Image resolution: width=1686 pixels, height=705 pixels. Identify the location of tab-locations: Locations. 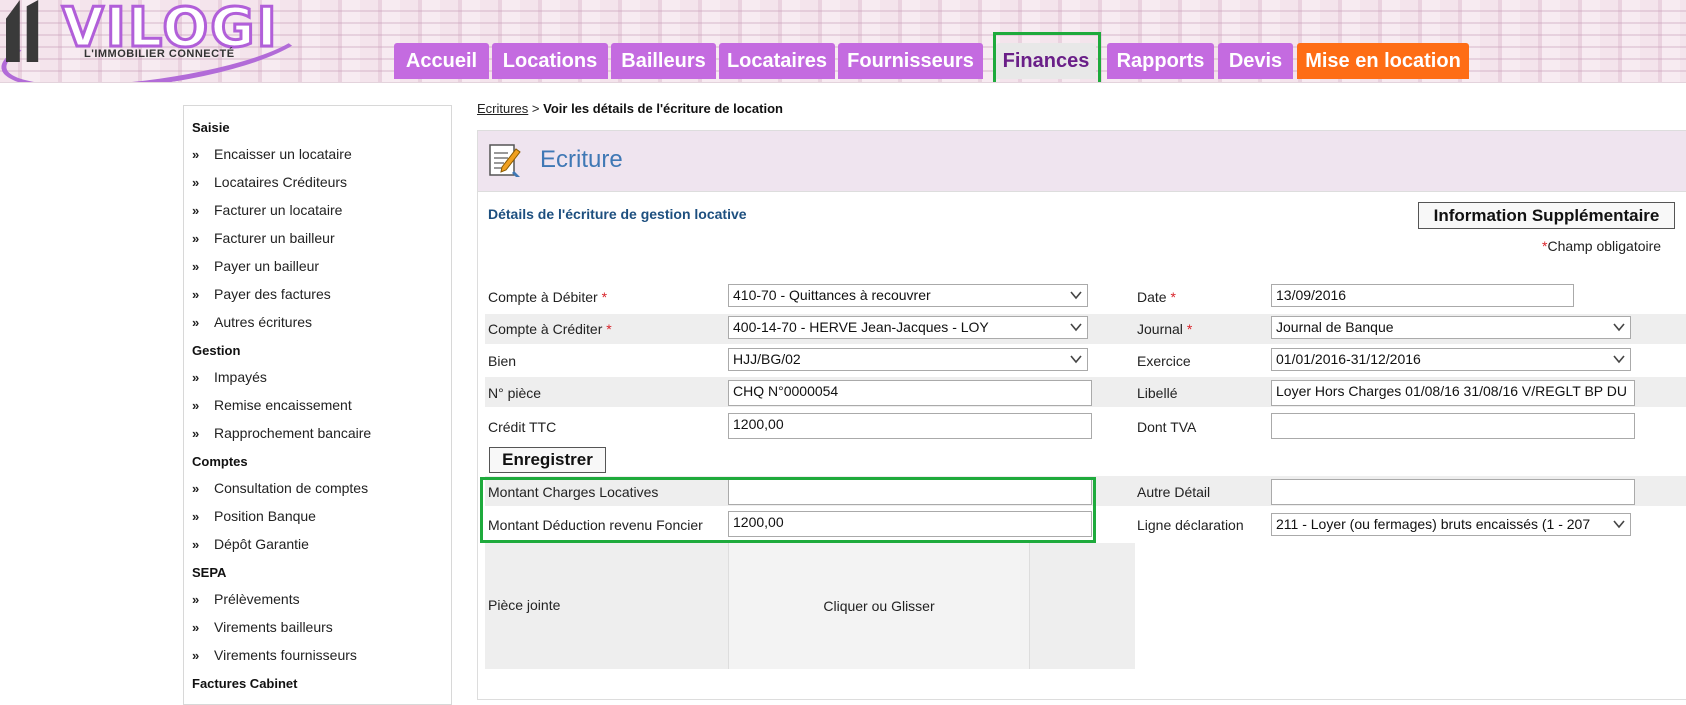
(550, 61).